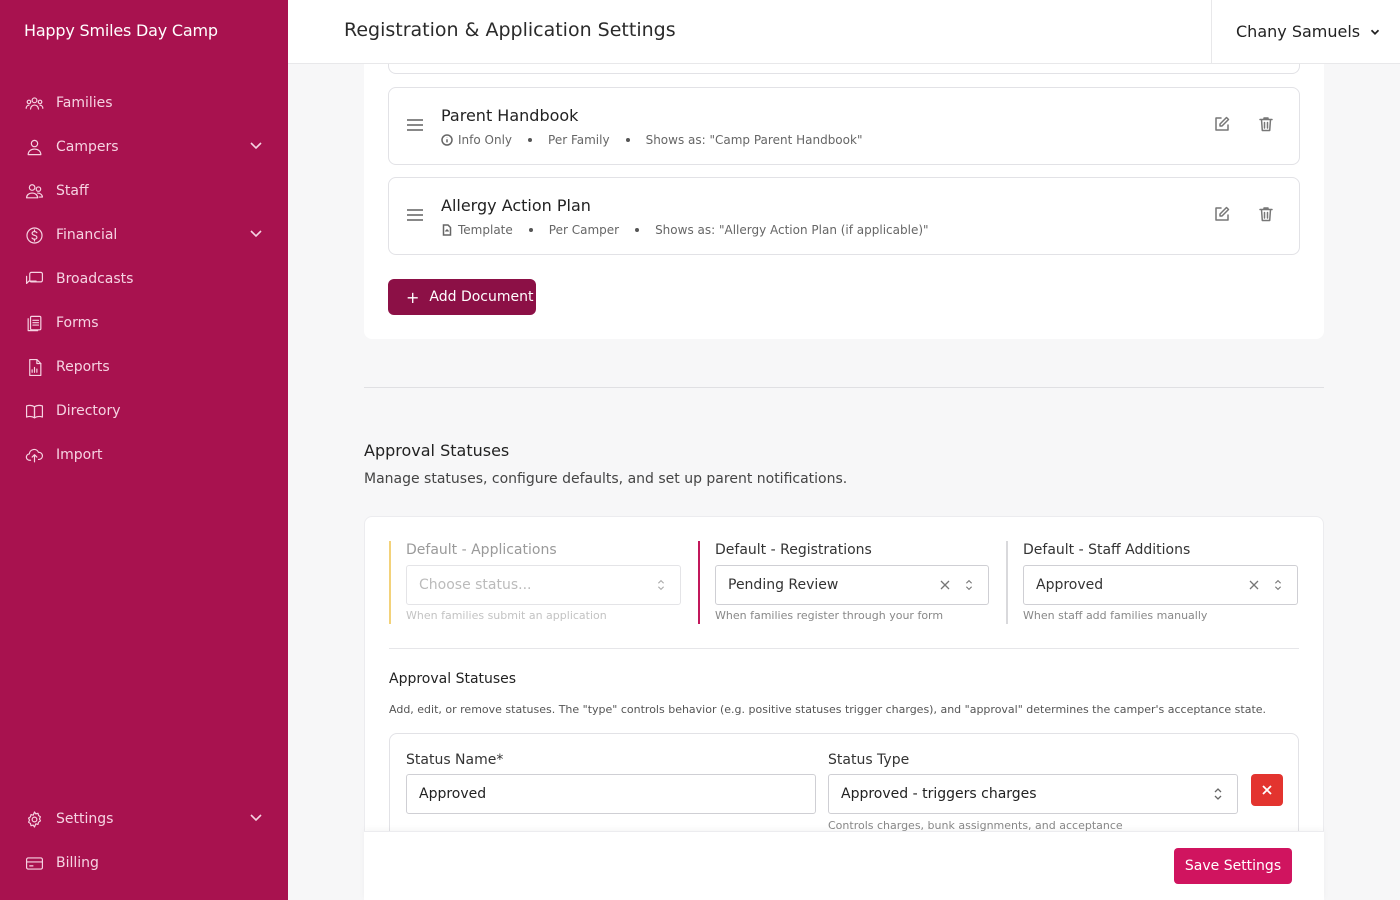 The image size is (1400, 900). Describe the element at coordinates (144, 235) in the screenshot. I see `sidebar-item-financial: Financial` at that location.